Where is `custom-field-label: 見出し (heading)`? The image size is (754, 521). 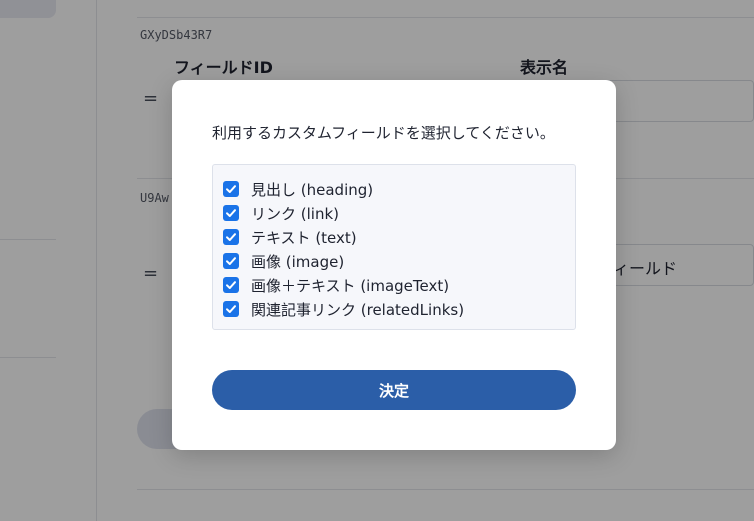 custom-field-label: 見出し (heading) is located at coordinates (312, 189).